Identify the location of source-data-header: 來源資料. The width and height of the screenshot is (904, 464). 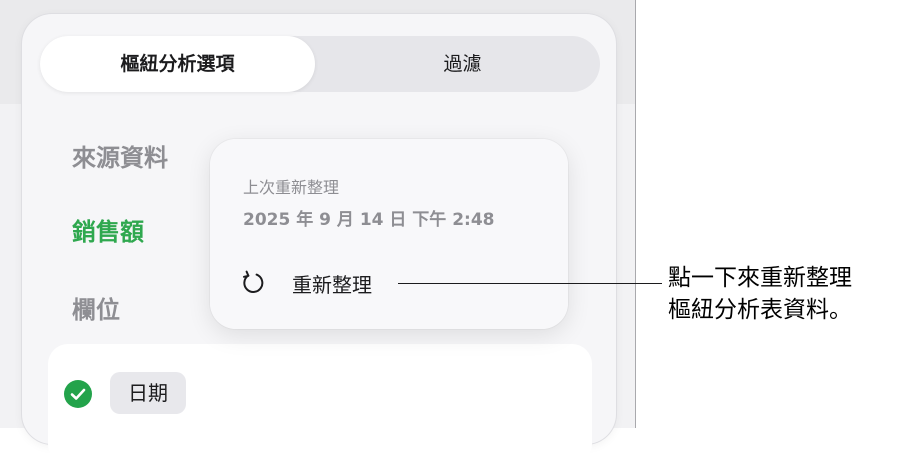
(120, 158).